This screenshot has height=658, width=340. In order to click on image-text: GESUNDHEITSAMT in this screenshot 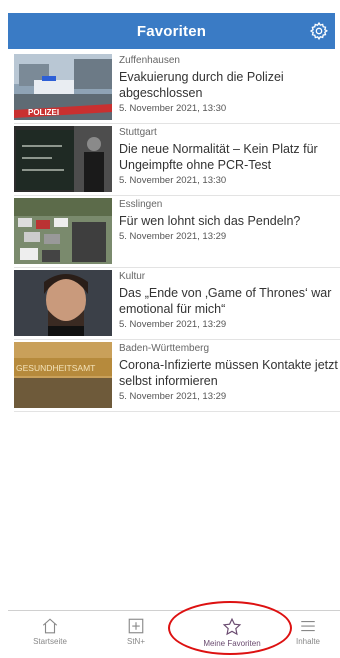, I will do `click(55, 368)`.